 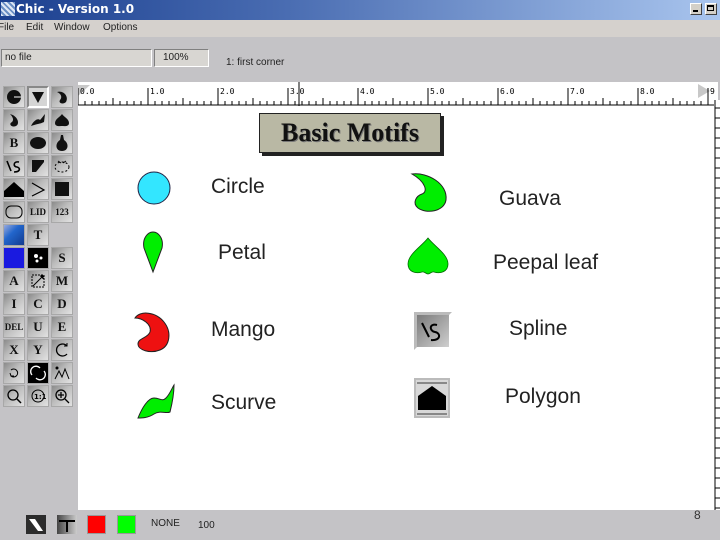 What do you see at coordinates (72, 27) in the screenshot?
I see `menu-window: Window` at bounding box center [72, 27].